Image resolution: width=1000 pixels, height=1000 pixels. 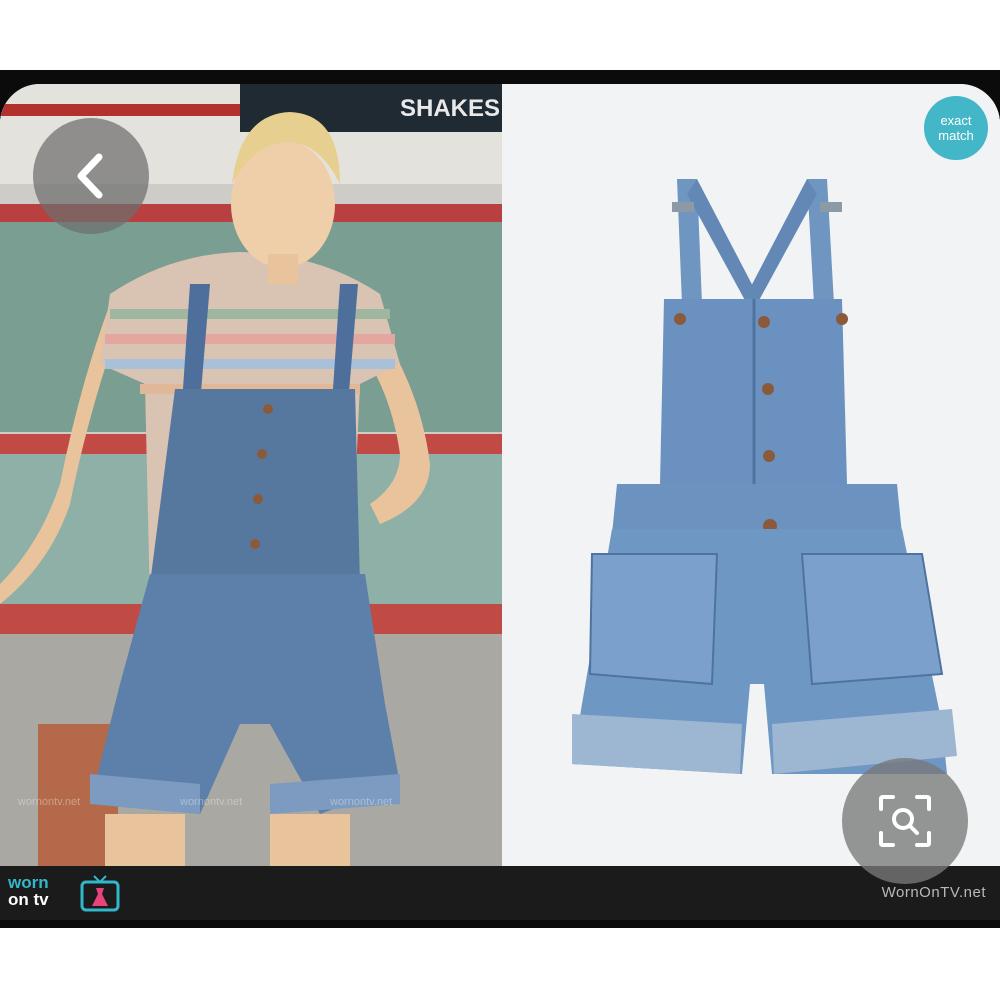 I want to click on sign-text: SHAKES, so click(x=450, y=108).